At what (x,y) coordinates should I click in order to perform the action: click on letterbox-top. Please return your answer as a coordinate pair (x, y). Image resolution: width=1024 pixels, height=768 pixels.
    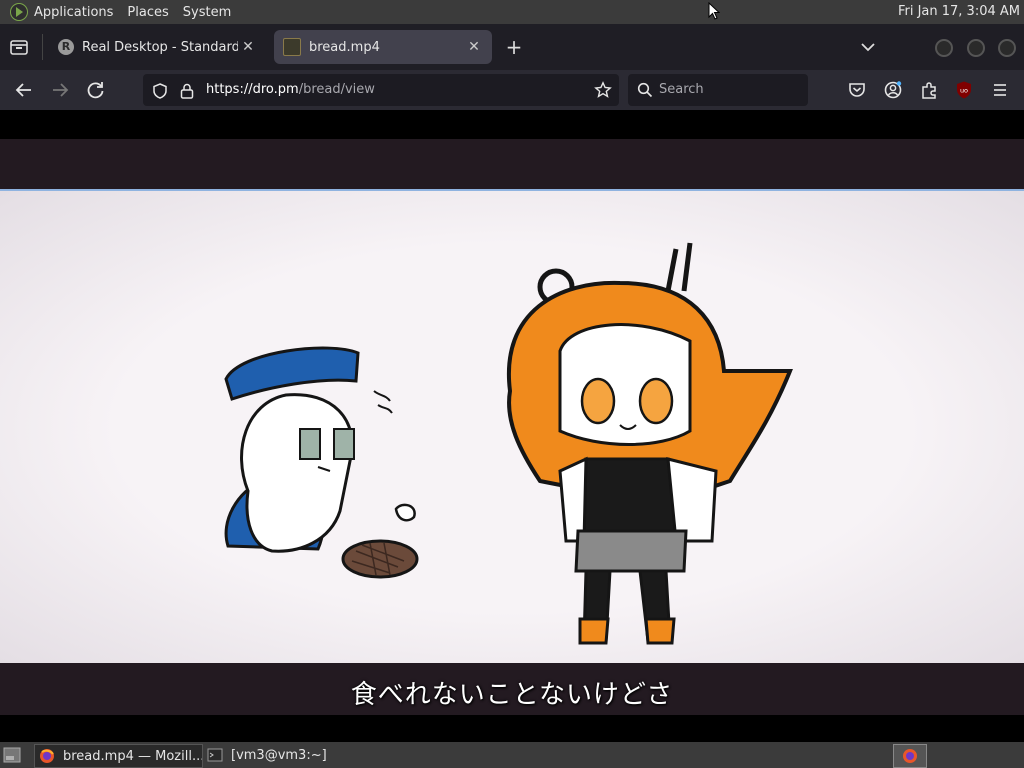
    Looking at the image, I should click on (512, 164).